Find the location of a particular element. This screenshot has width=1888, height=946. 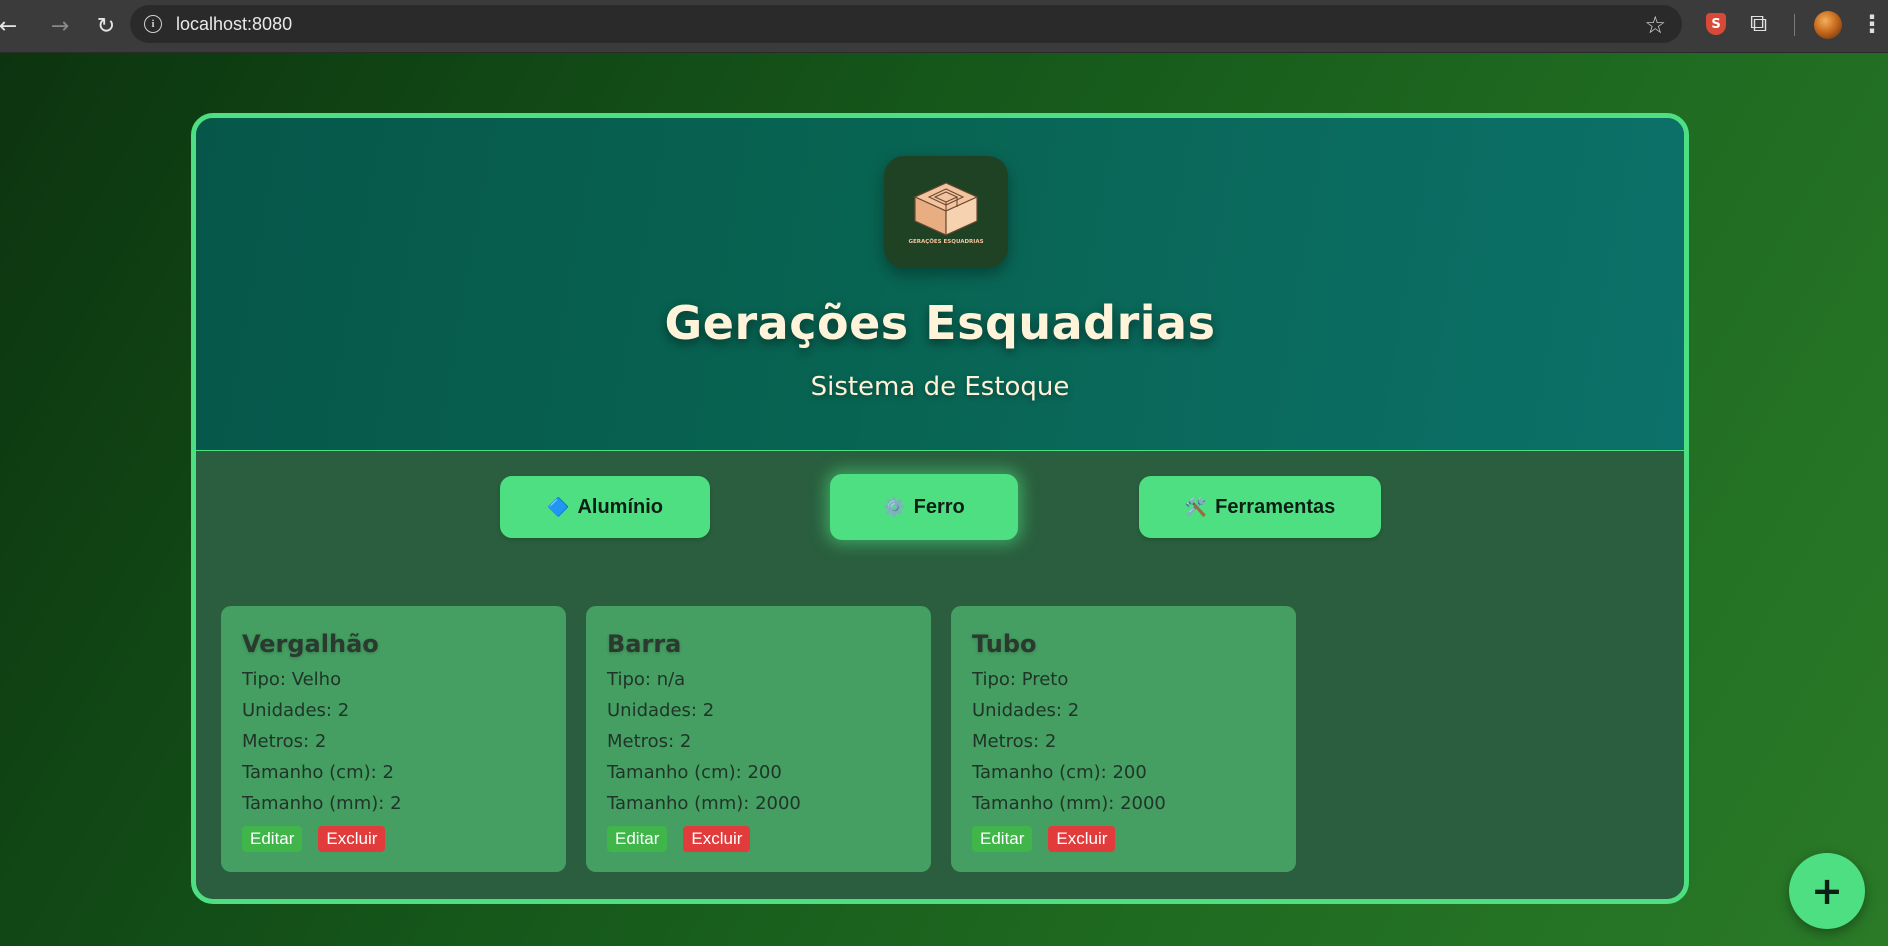

item-name: Vergalhão is located at coordinates (310, 644).